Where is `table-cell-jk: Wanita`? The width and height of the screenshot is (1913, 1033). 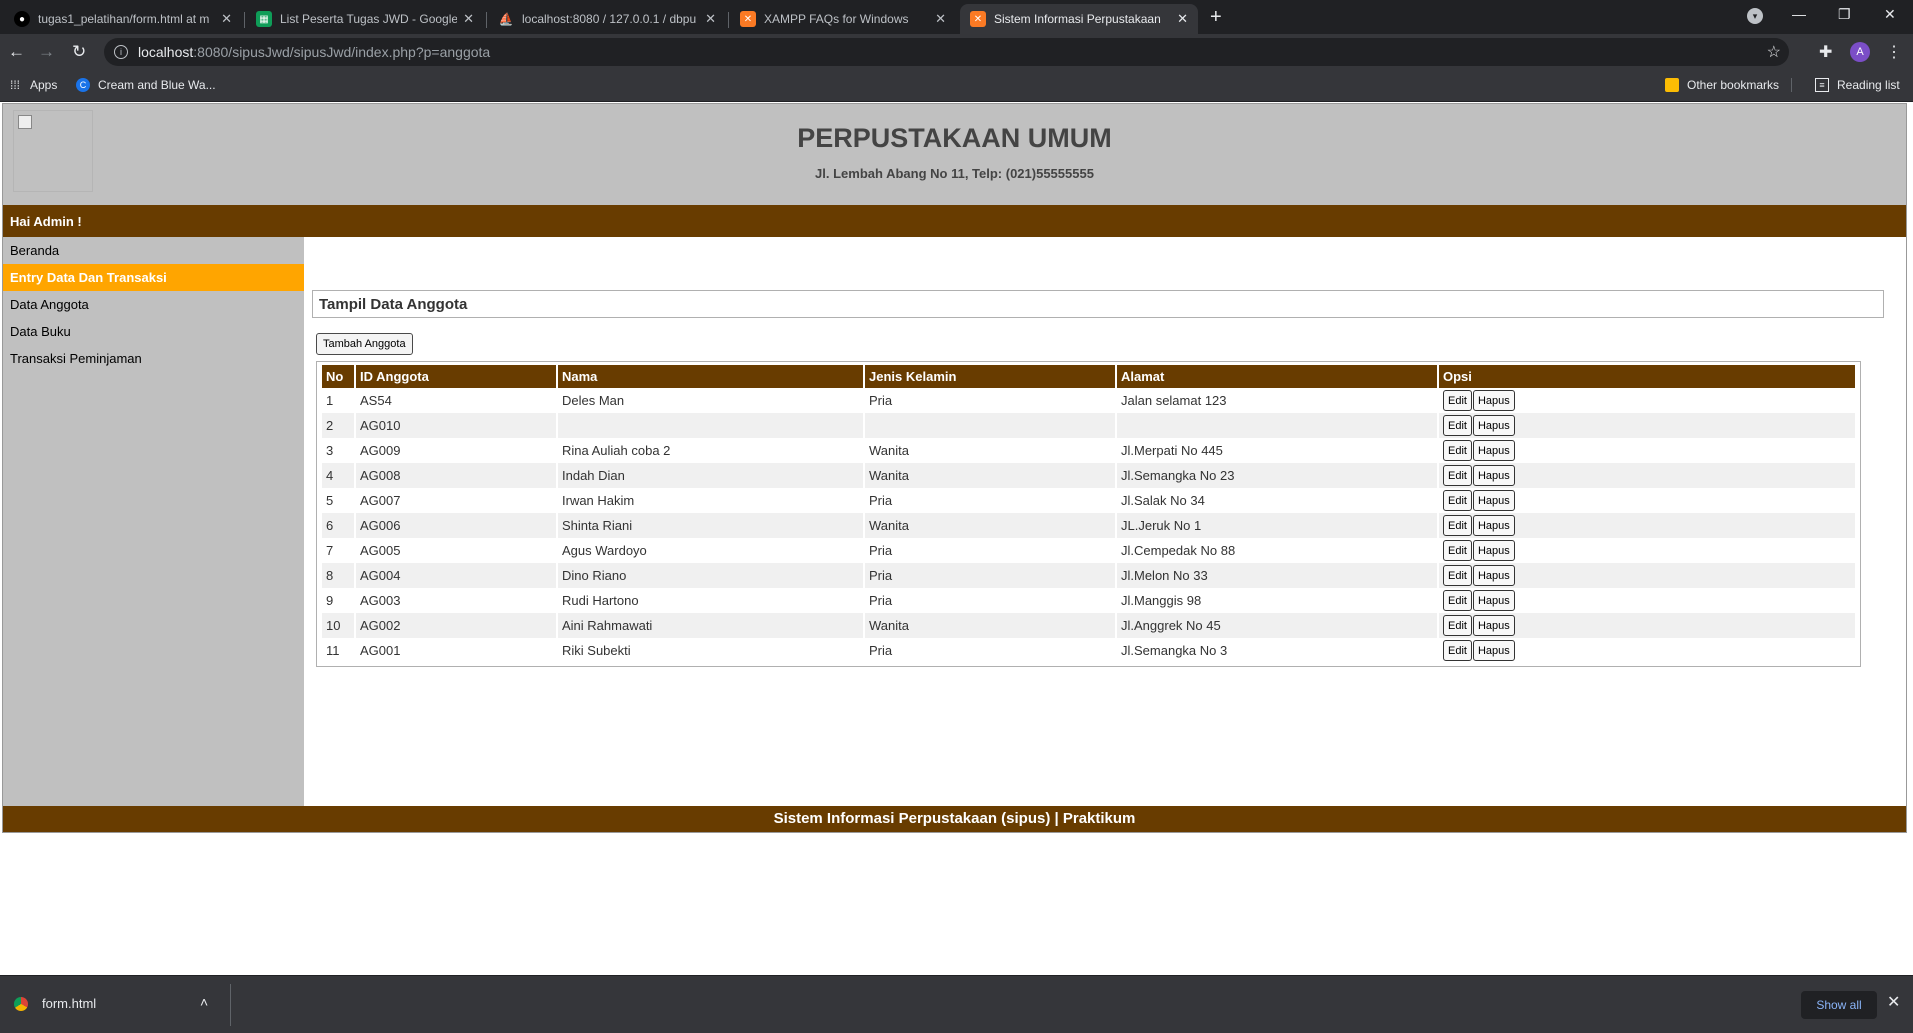
table-cell-jk: Wanita is located at coordinates (889, 450).